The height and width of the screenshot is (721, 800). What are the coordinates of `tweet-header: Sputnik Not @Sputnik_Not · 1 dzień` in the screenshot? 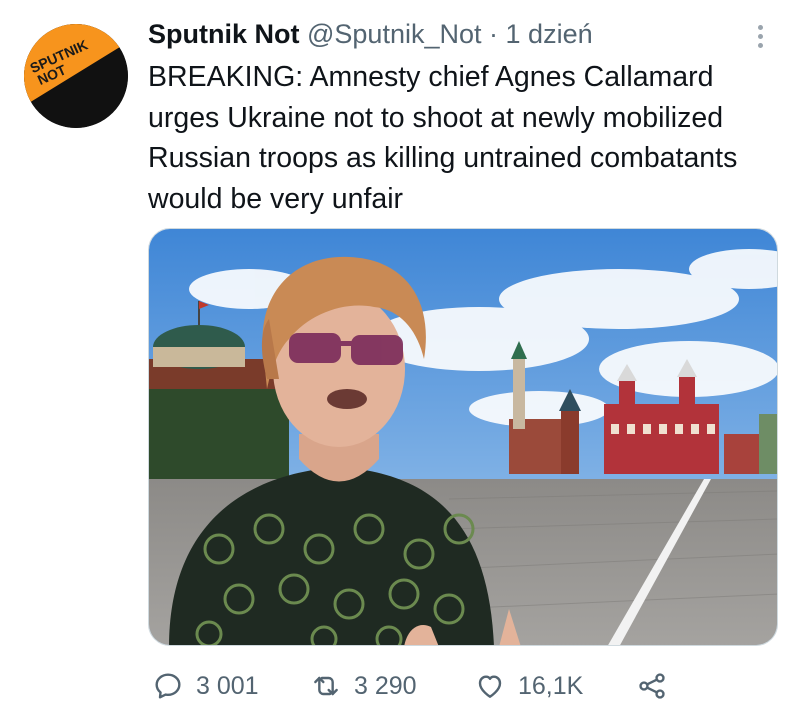 It's located at (448, 34).